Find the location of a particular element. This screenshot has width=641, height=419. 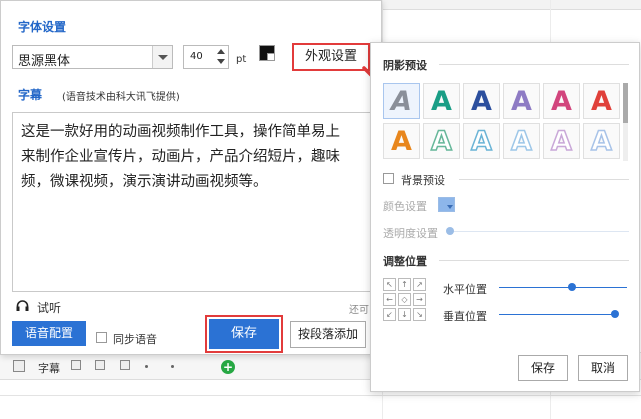

style-preset-2: A is located at coordinates (441, 101).